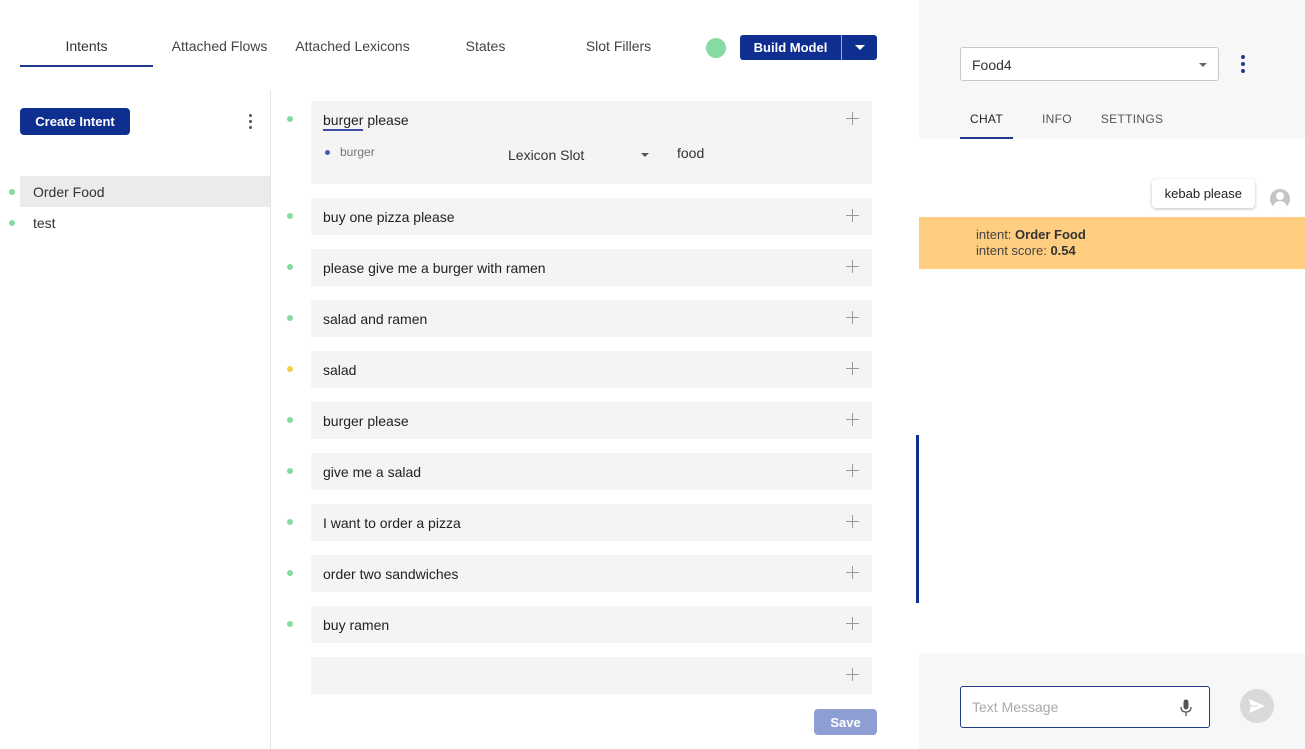 This screenshot has width=1305, height=749. I want to click on utterance-rest: please, so click(386, 120).